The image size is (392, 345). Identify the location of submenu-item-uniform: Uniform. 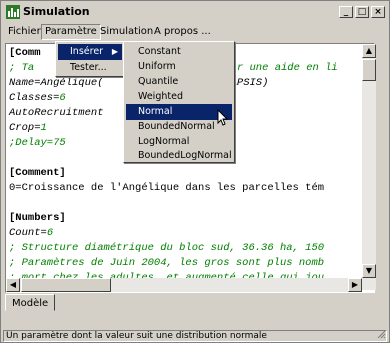
(179, 67).